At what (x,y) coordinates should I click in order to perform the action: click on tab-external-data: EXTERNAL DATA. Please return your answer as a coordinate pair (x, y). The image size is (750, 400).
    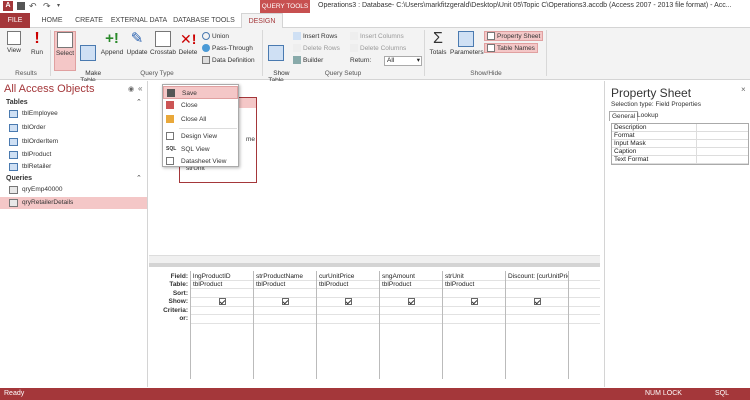
    Looking at the image, I should click on (139, 20).